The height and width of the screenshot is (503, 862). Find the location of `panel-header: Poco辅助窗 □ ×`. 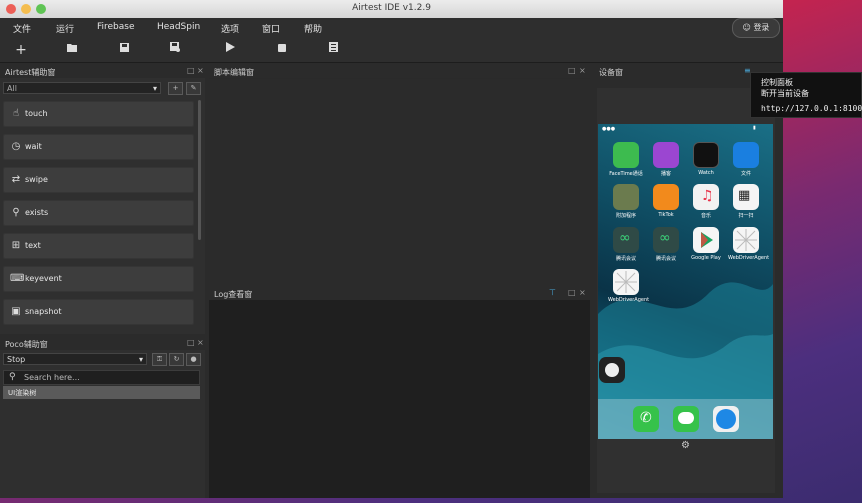

panel-header: Poco辅助窗 □ × is located at coordinates (102, 343).